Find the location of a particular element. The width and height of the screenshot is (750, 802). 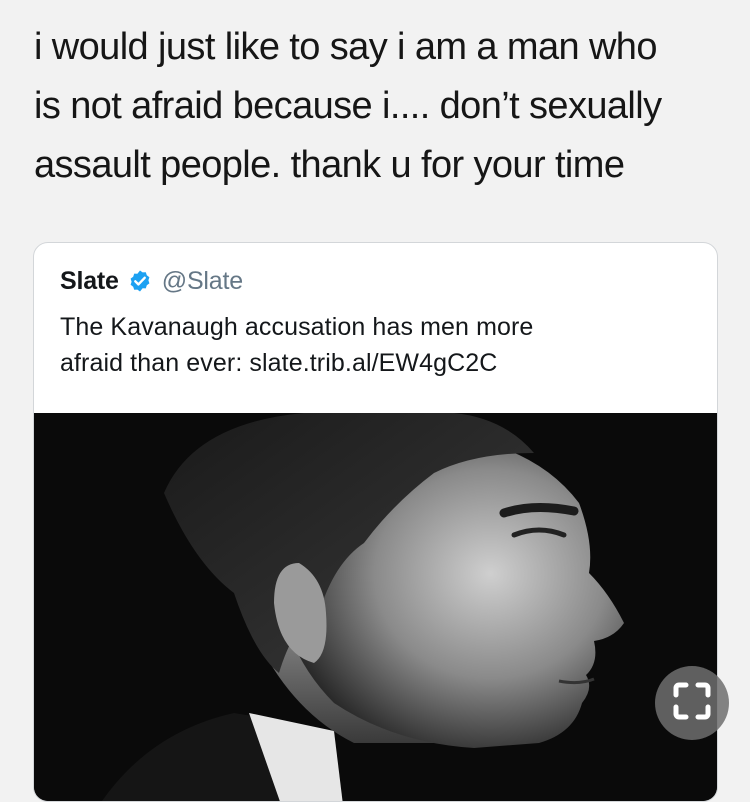

expand-icon is located at coordinates (692, 703).